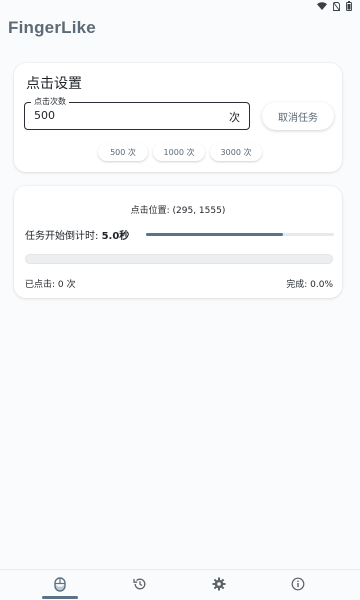 The width and height of the screenshot is (360, 600). I want to click on countdown-progress-bar, so click(240, 234).